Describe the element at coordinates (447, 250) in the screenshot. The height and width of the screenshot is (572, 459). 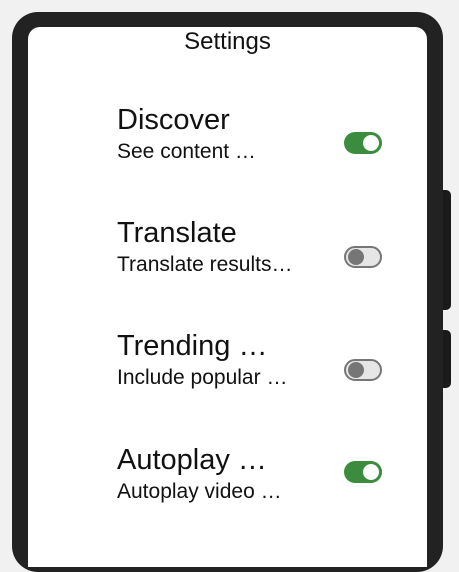
I see `volume-button` at that location.